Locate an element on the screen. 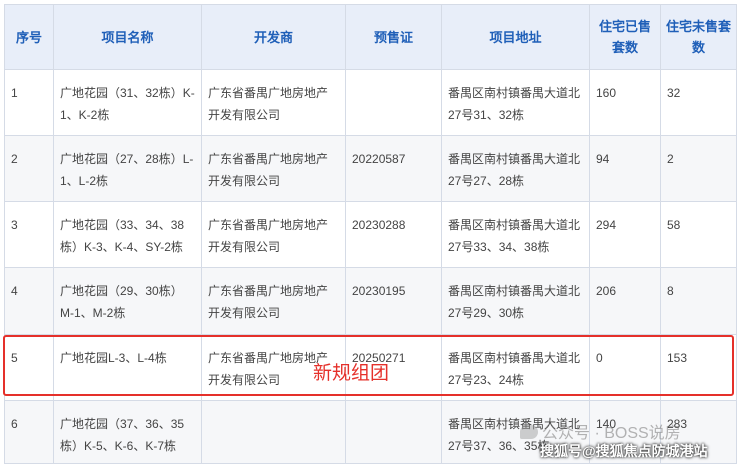  cell-sold: 206 is located at coordinates (625, 301).